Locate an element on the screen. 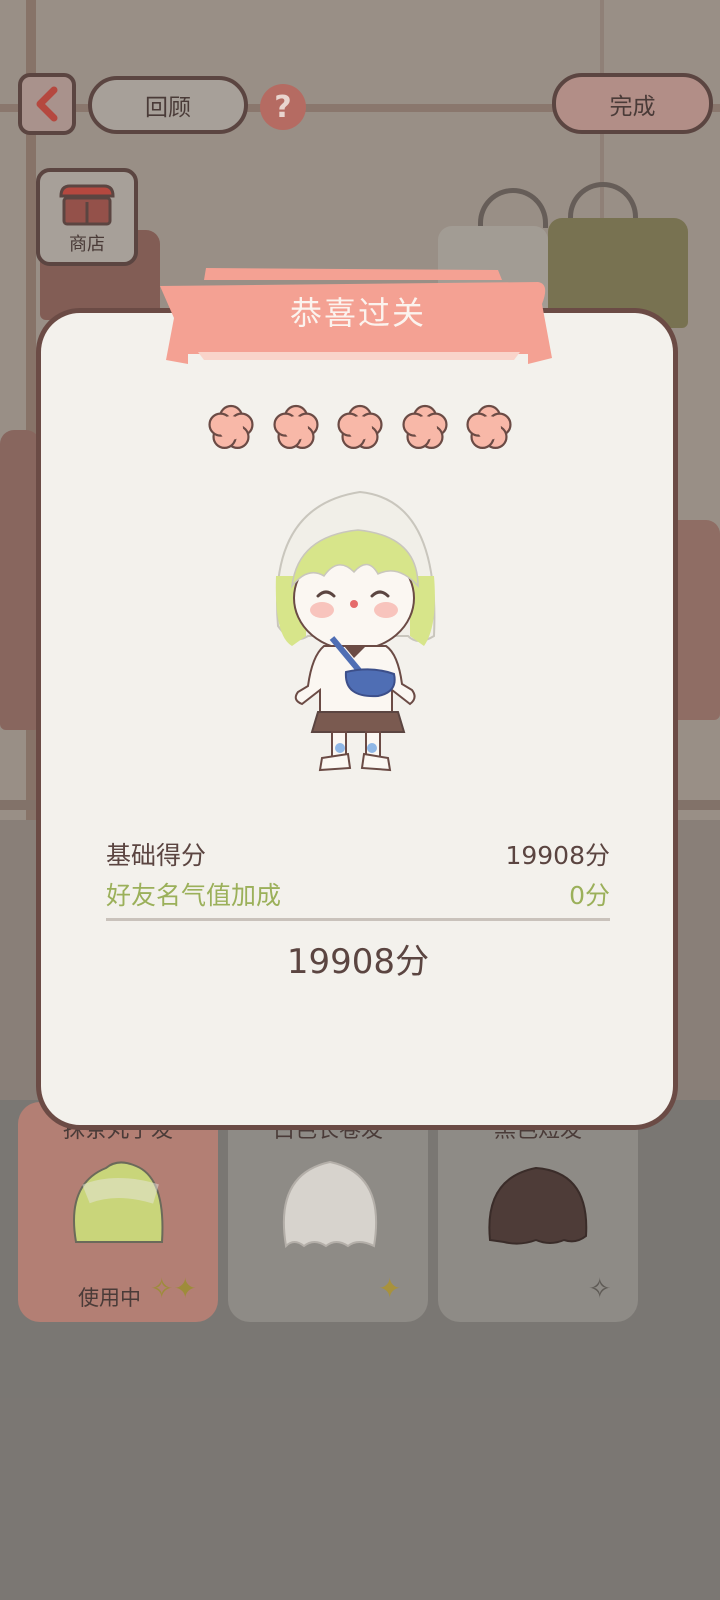  star-rating is located at coordinates (360, 428).